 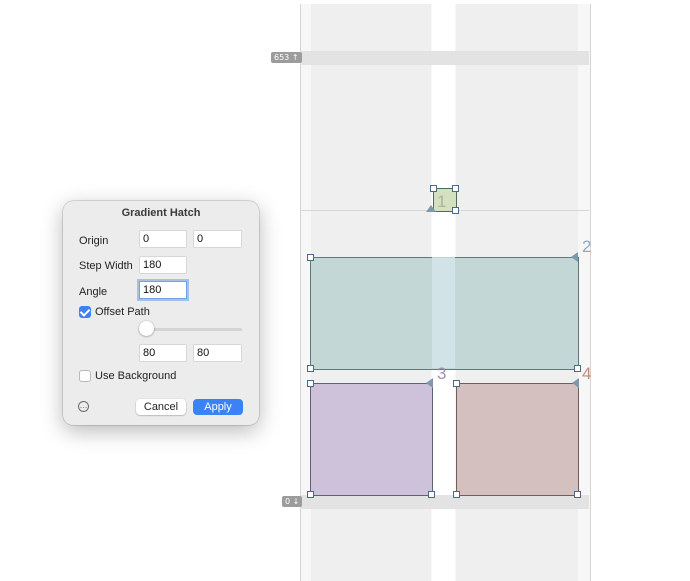 What do you see at coordinates (286, 57) in the screenshot?
I see `top-coordinate-badge: 653 ↑` at bounding box center [286, 57].